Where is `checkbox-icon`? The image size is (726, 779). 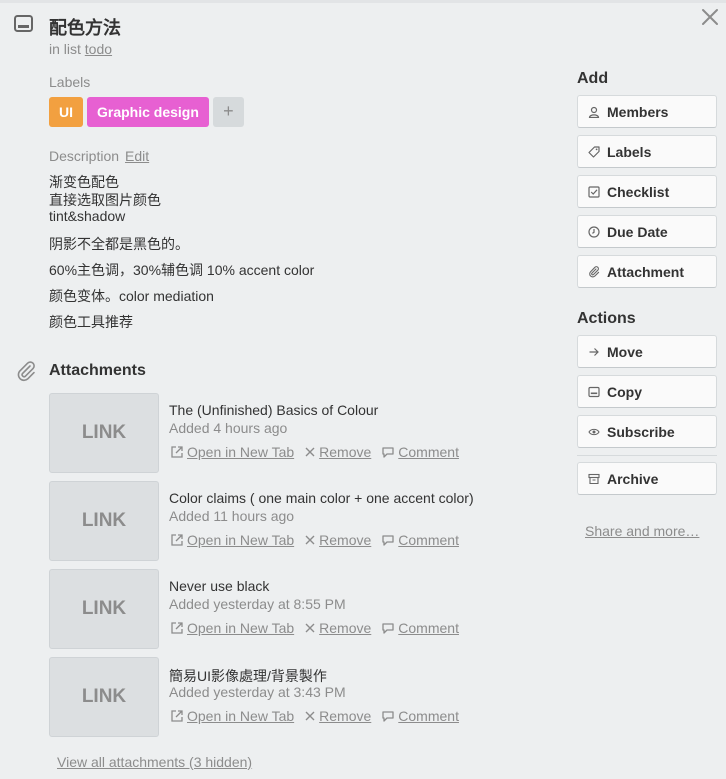
checkbox-icon is located at coordinates (594, 191).